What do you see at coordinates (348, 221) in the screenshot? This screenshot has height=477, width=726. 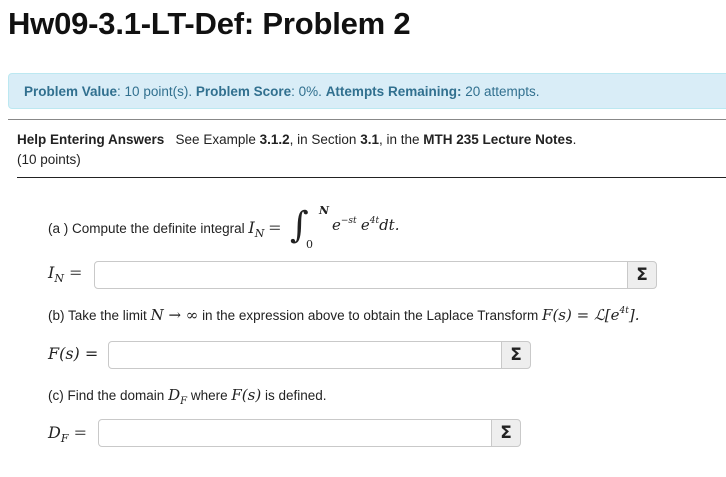 I see `exponent: −st` at bounding box center [348, 221].